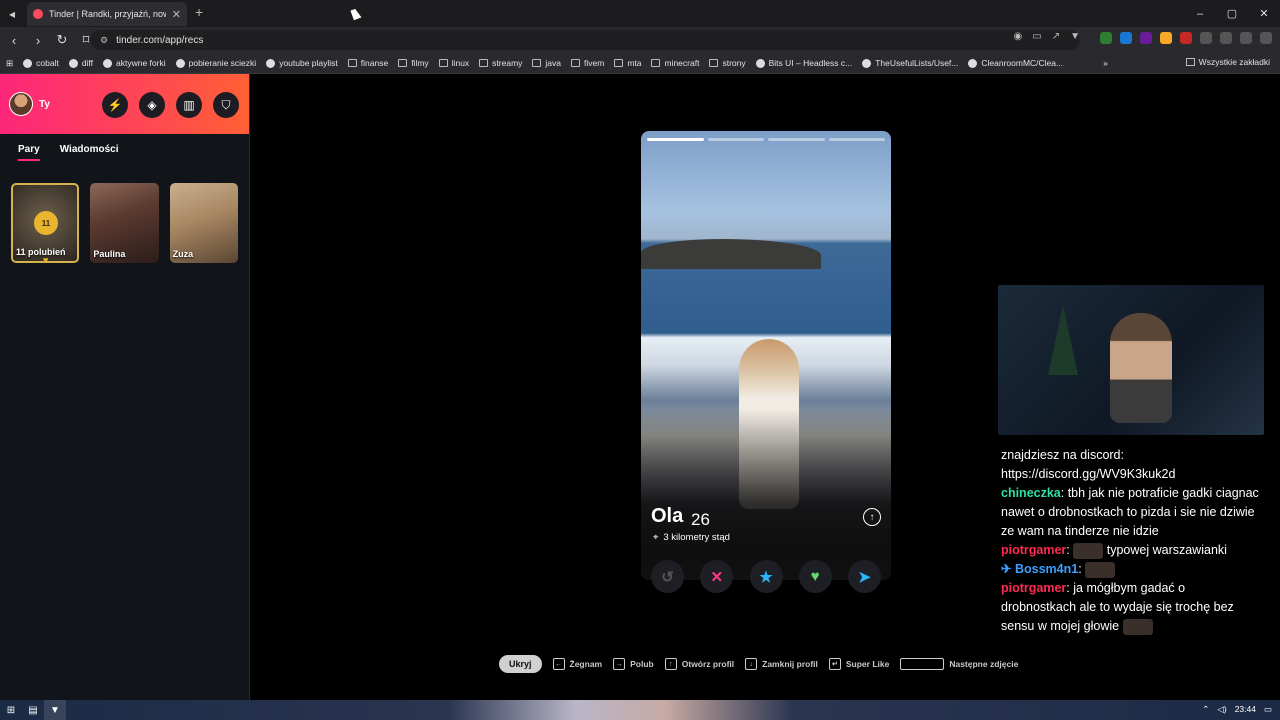 The height and width of the screenshot is (720, 1280). What do you see at coordinates (189, 105) in the screenshot?
I see `work-button: ▥` at bounding box center [189, 105].